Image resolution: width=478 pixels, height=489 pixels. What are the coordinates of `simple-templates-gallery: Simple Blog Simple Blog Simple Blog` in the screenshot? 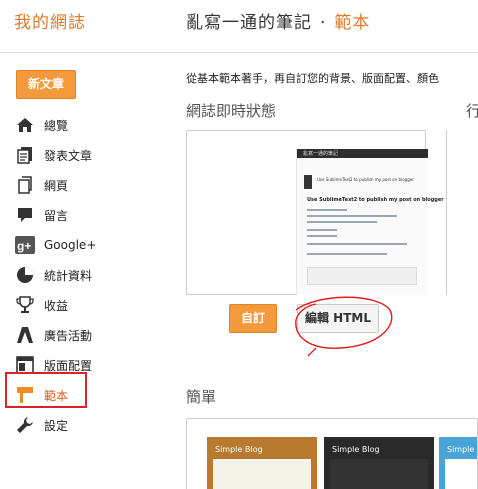 It's located at (332, 453).